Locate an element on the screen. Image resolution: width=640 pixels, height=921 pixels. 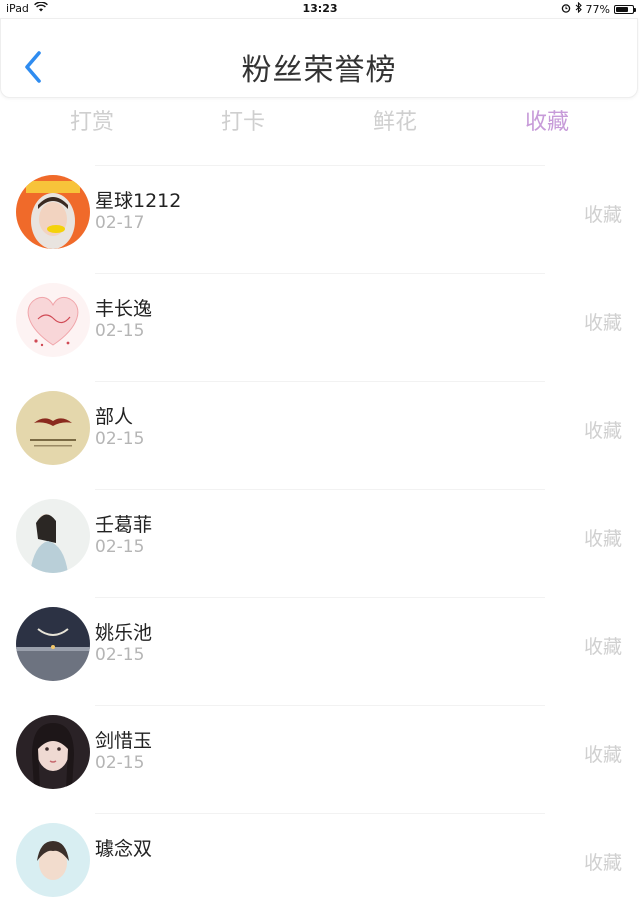
fan-name: 部人 is located at coordinates (114, 417).